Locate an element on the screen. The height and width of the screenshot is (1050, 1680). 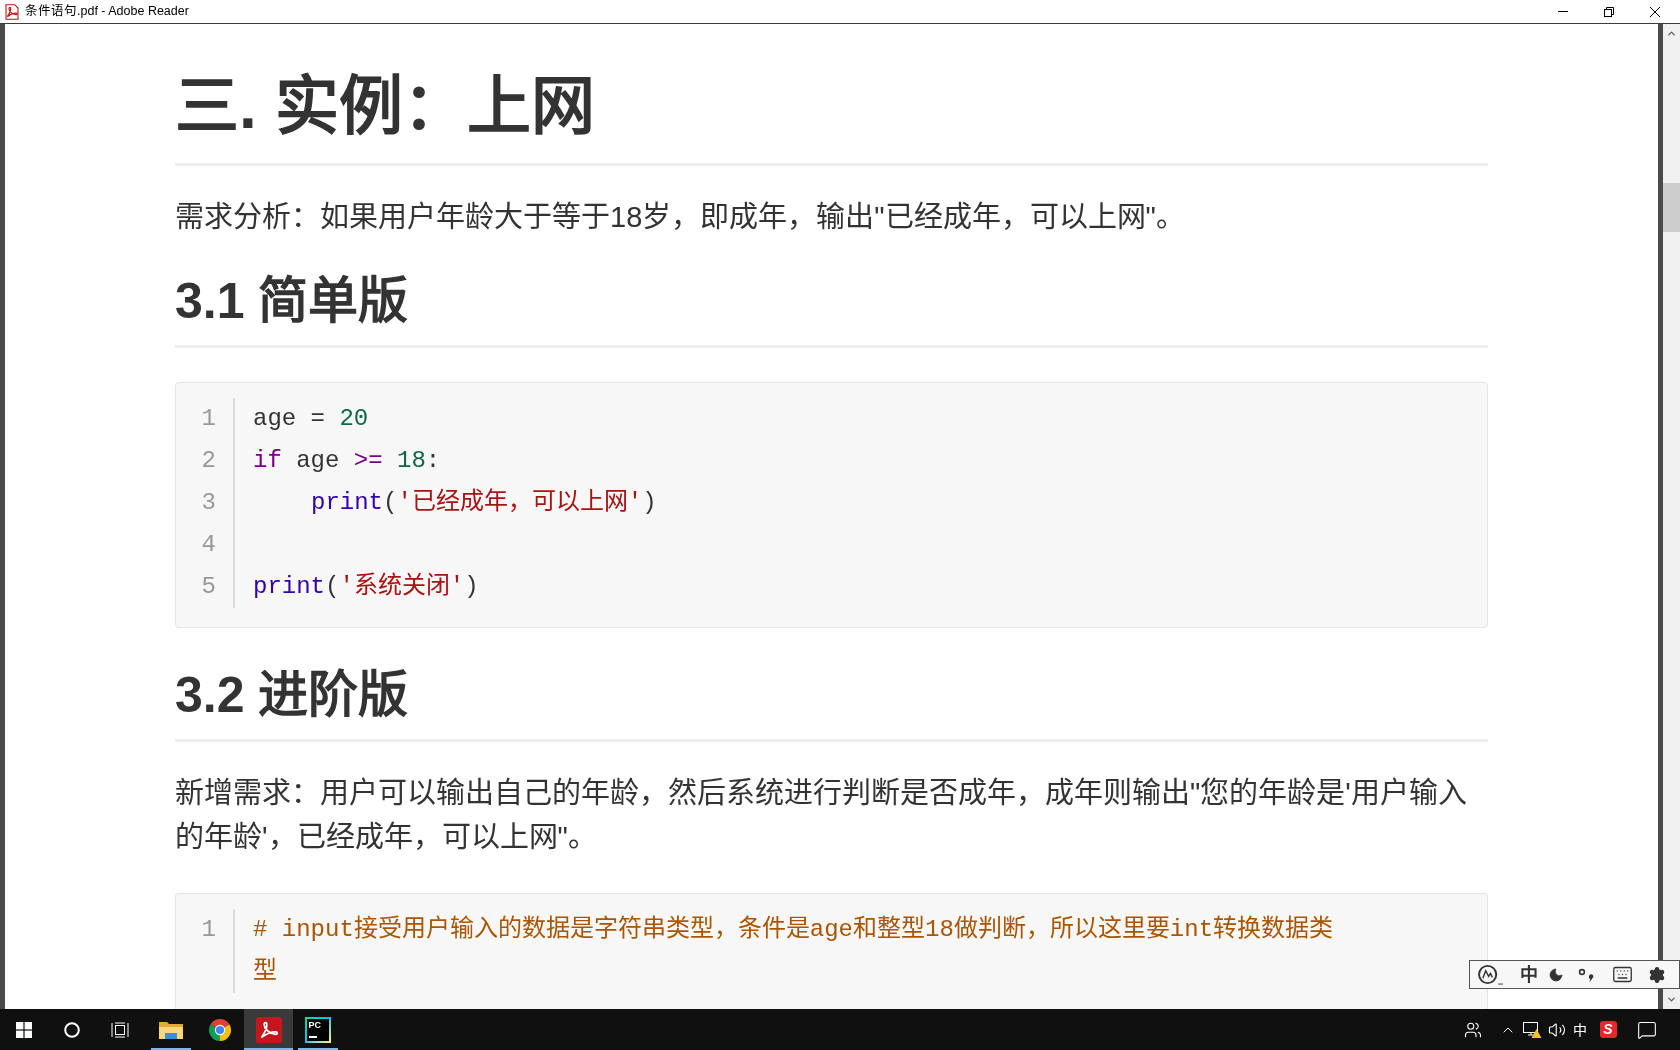
people-icon is located at coordinates (1473, 1029).